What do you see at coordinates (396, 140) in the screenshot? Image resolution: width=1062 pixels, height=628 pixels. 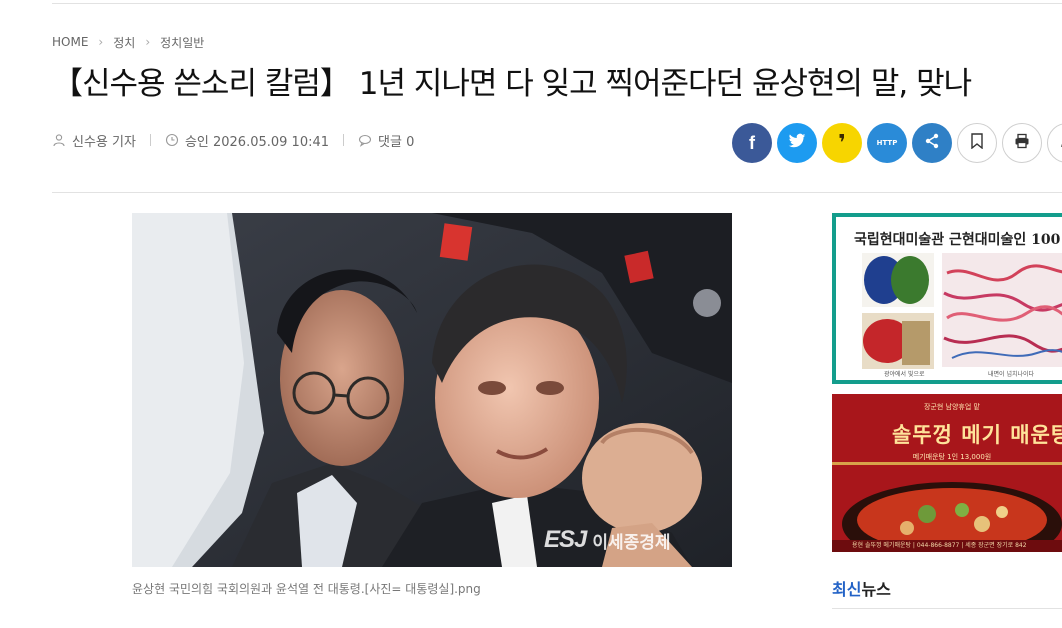 I see `comment-count: 댓글 0` at bounding box center [396, 140].